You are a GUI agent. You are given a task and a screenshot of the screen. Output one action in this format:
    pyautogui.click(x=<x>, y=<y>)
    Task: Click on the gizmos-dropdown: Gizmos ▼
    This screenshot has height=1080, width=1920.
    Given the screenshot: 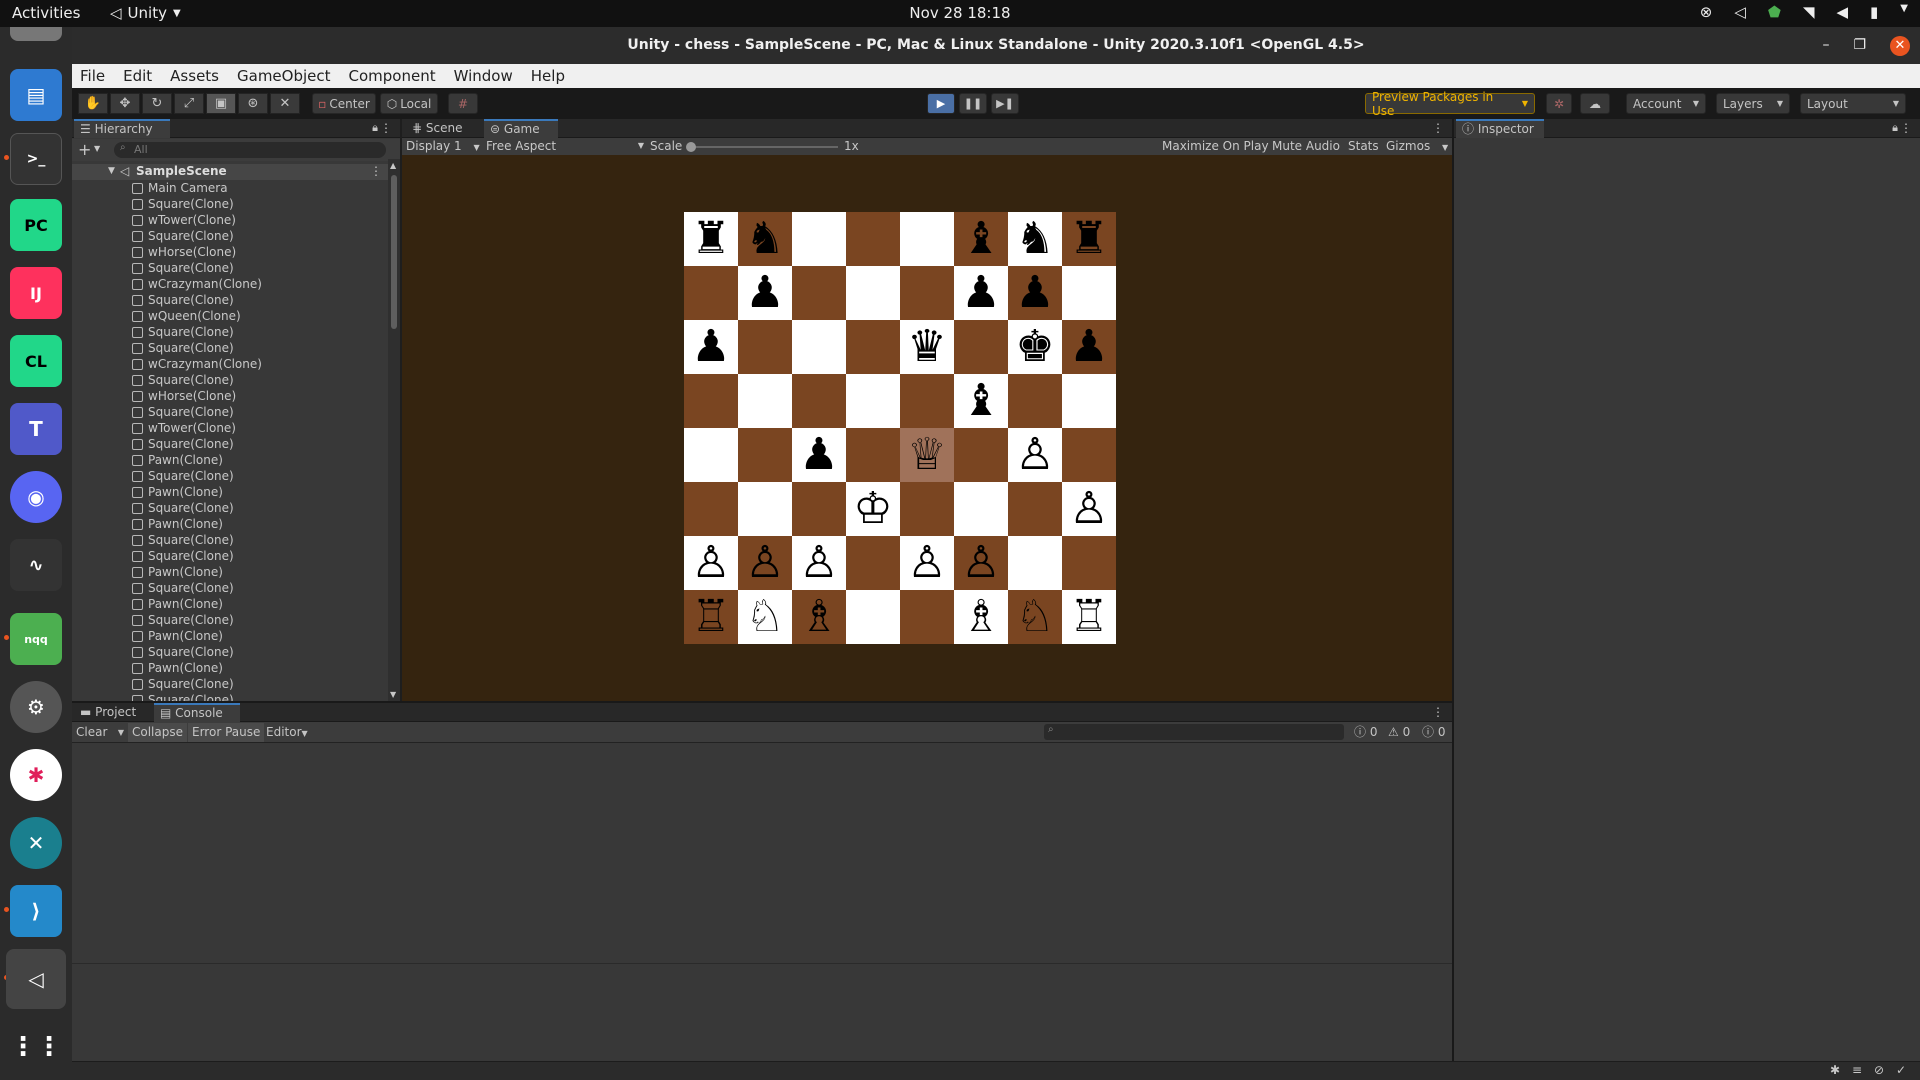 What is the action you would take?
    pyautogui.click(x=1417, y=146)
    